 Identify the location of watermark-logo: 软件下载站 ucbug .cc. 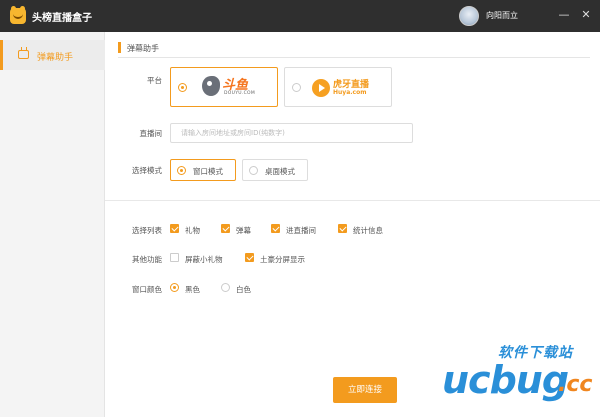
(519, 379).